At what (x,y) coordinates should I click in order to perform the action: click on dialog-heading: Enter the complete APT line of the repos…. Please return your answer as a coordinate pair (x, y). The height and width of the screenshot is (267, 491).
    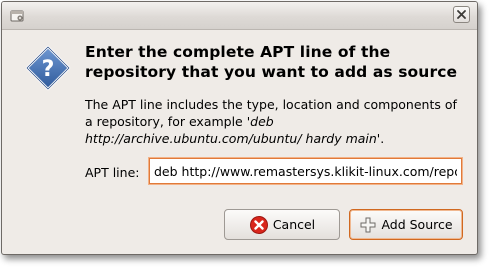
    Looking at the image, I should click on (271, 62).